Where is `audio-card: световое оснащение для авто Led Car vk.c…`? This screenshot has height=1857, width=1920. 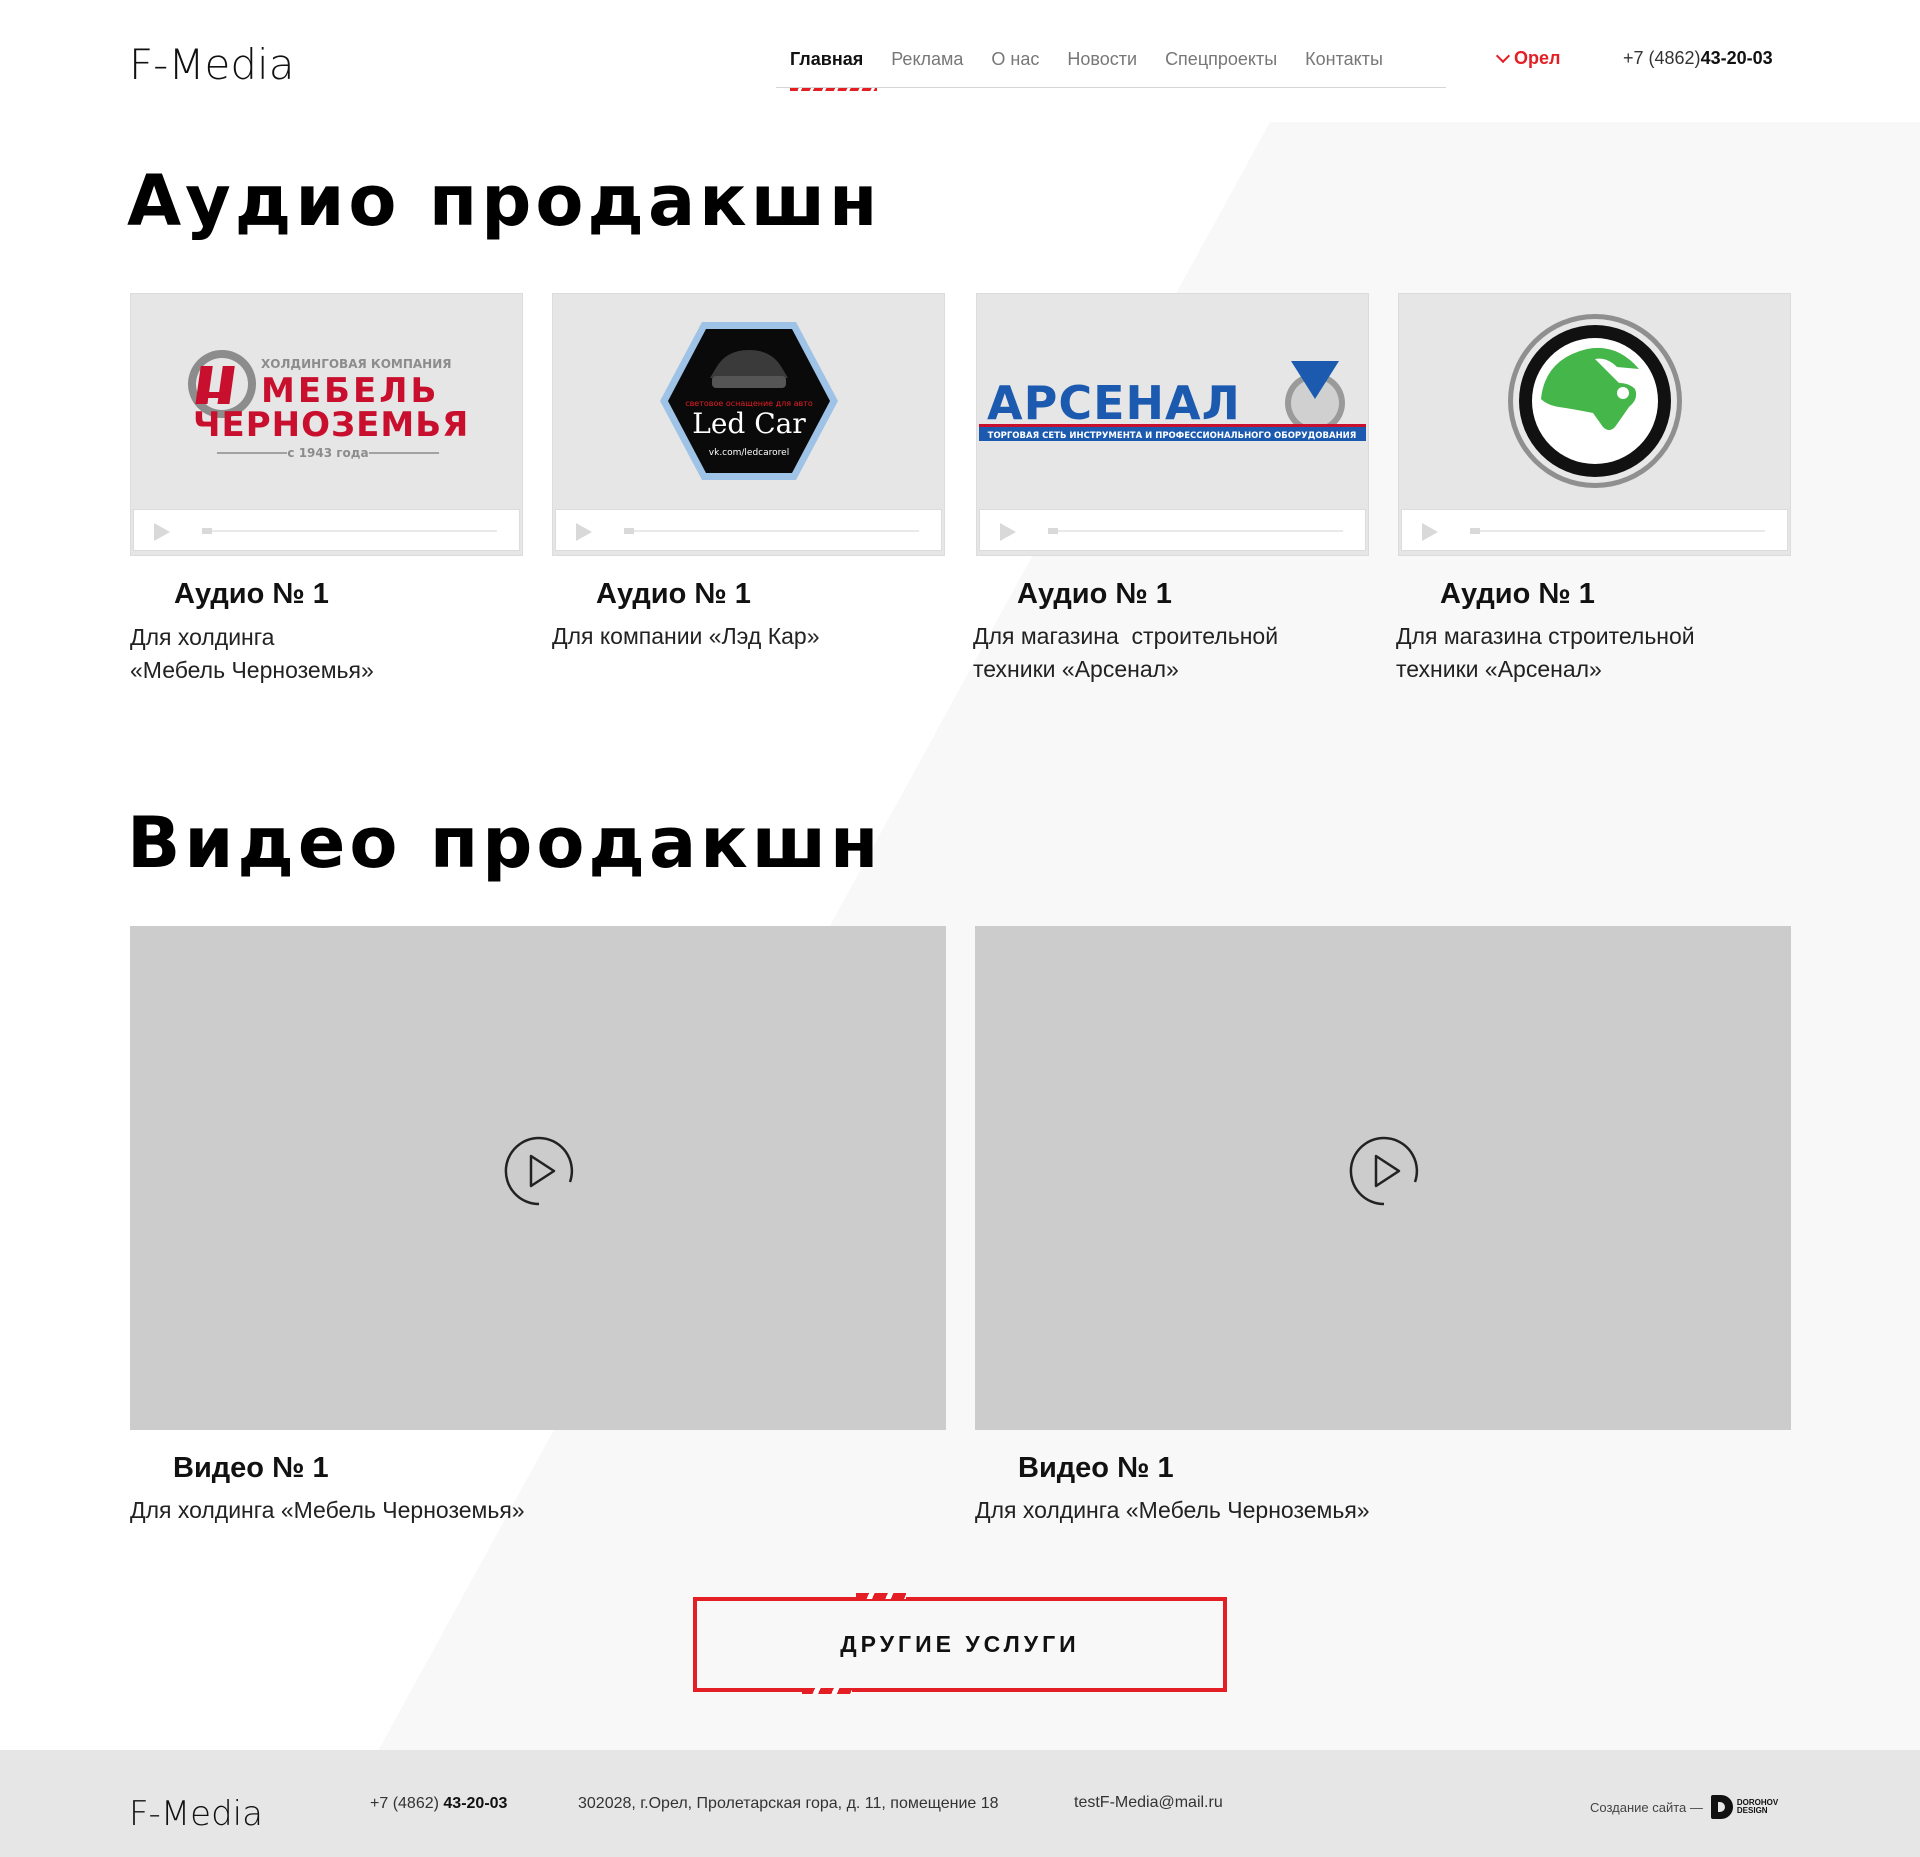 audio-card: световое оснащение для авто Led Car vk.c… is located at coordinates (748, 424).